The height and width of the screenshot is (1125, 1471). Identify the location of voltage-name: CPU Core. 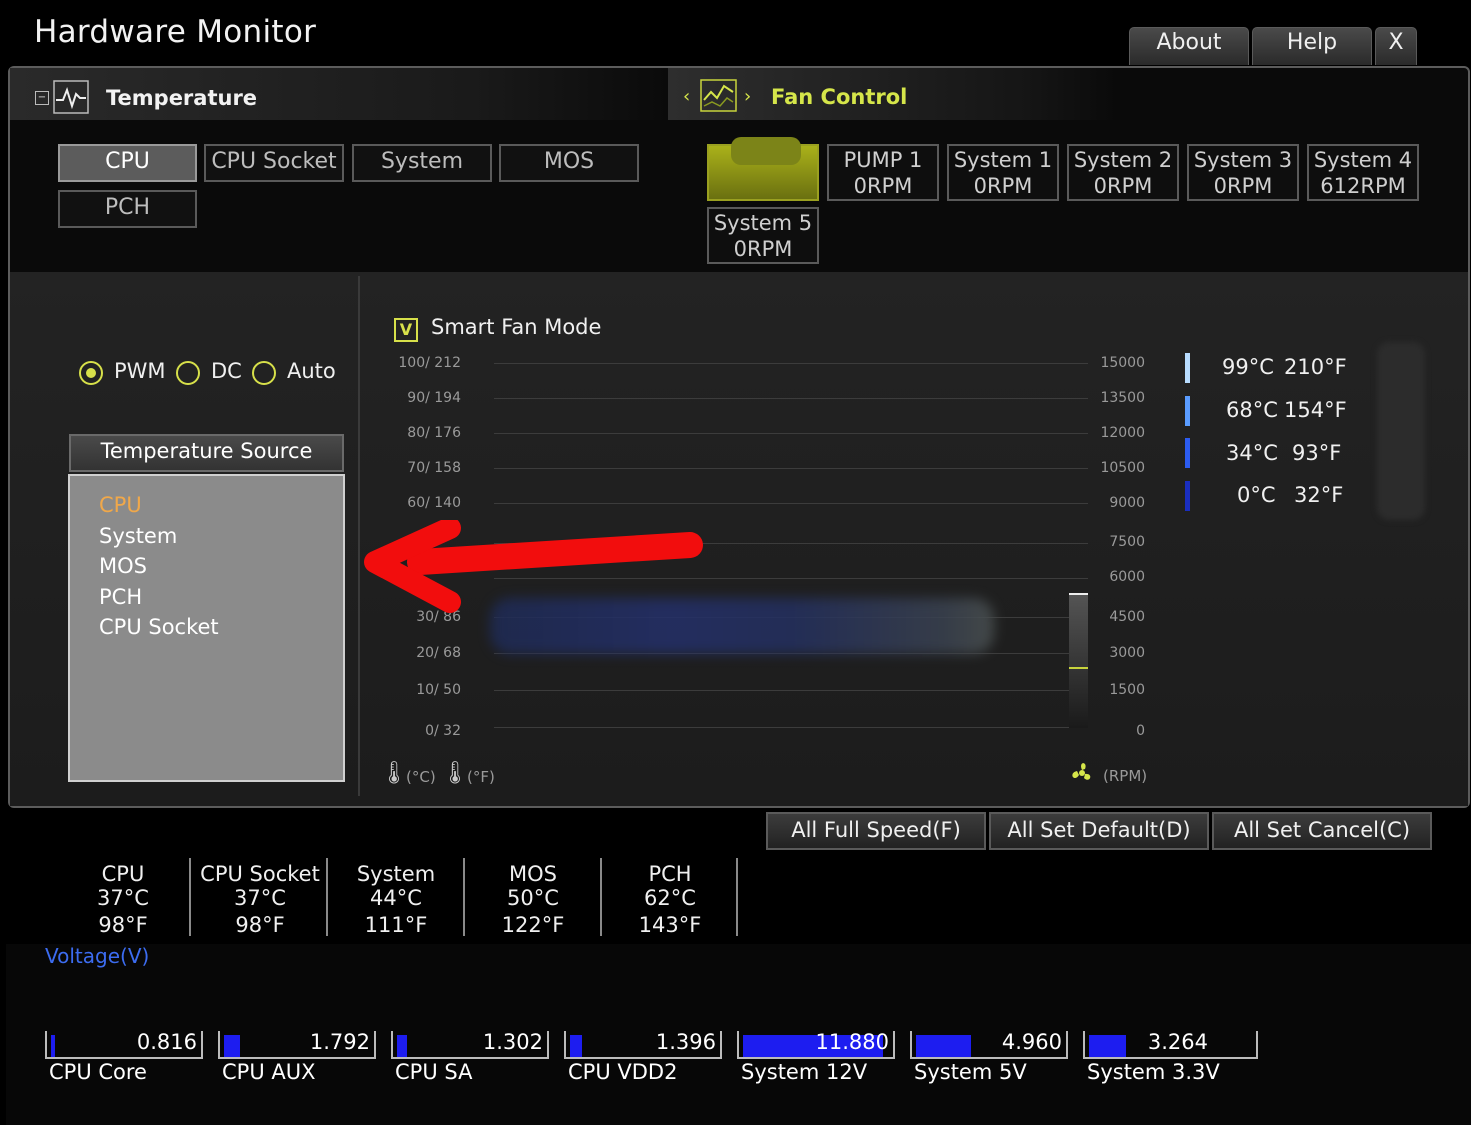
(98, 1072).